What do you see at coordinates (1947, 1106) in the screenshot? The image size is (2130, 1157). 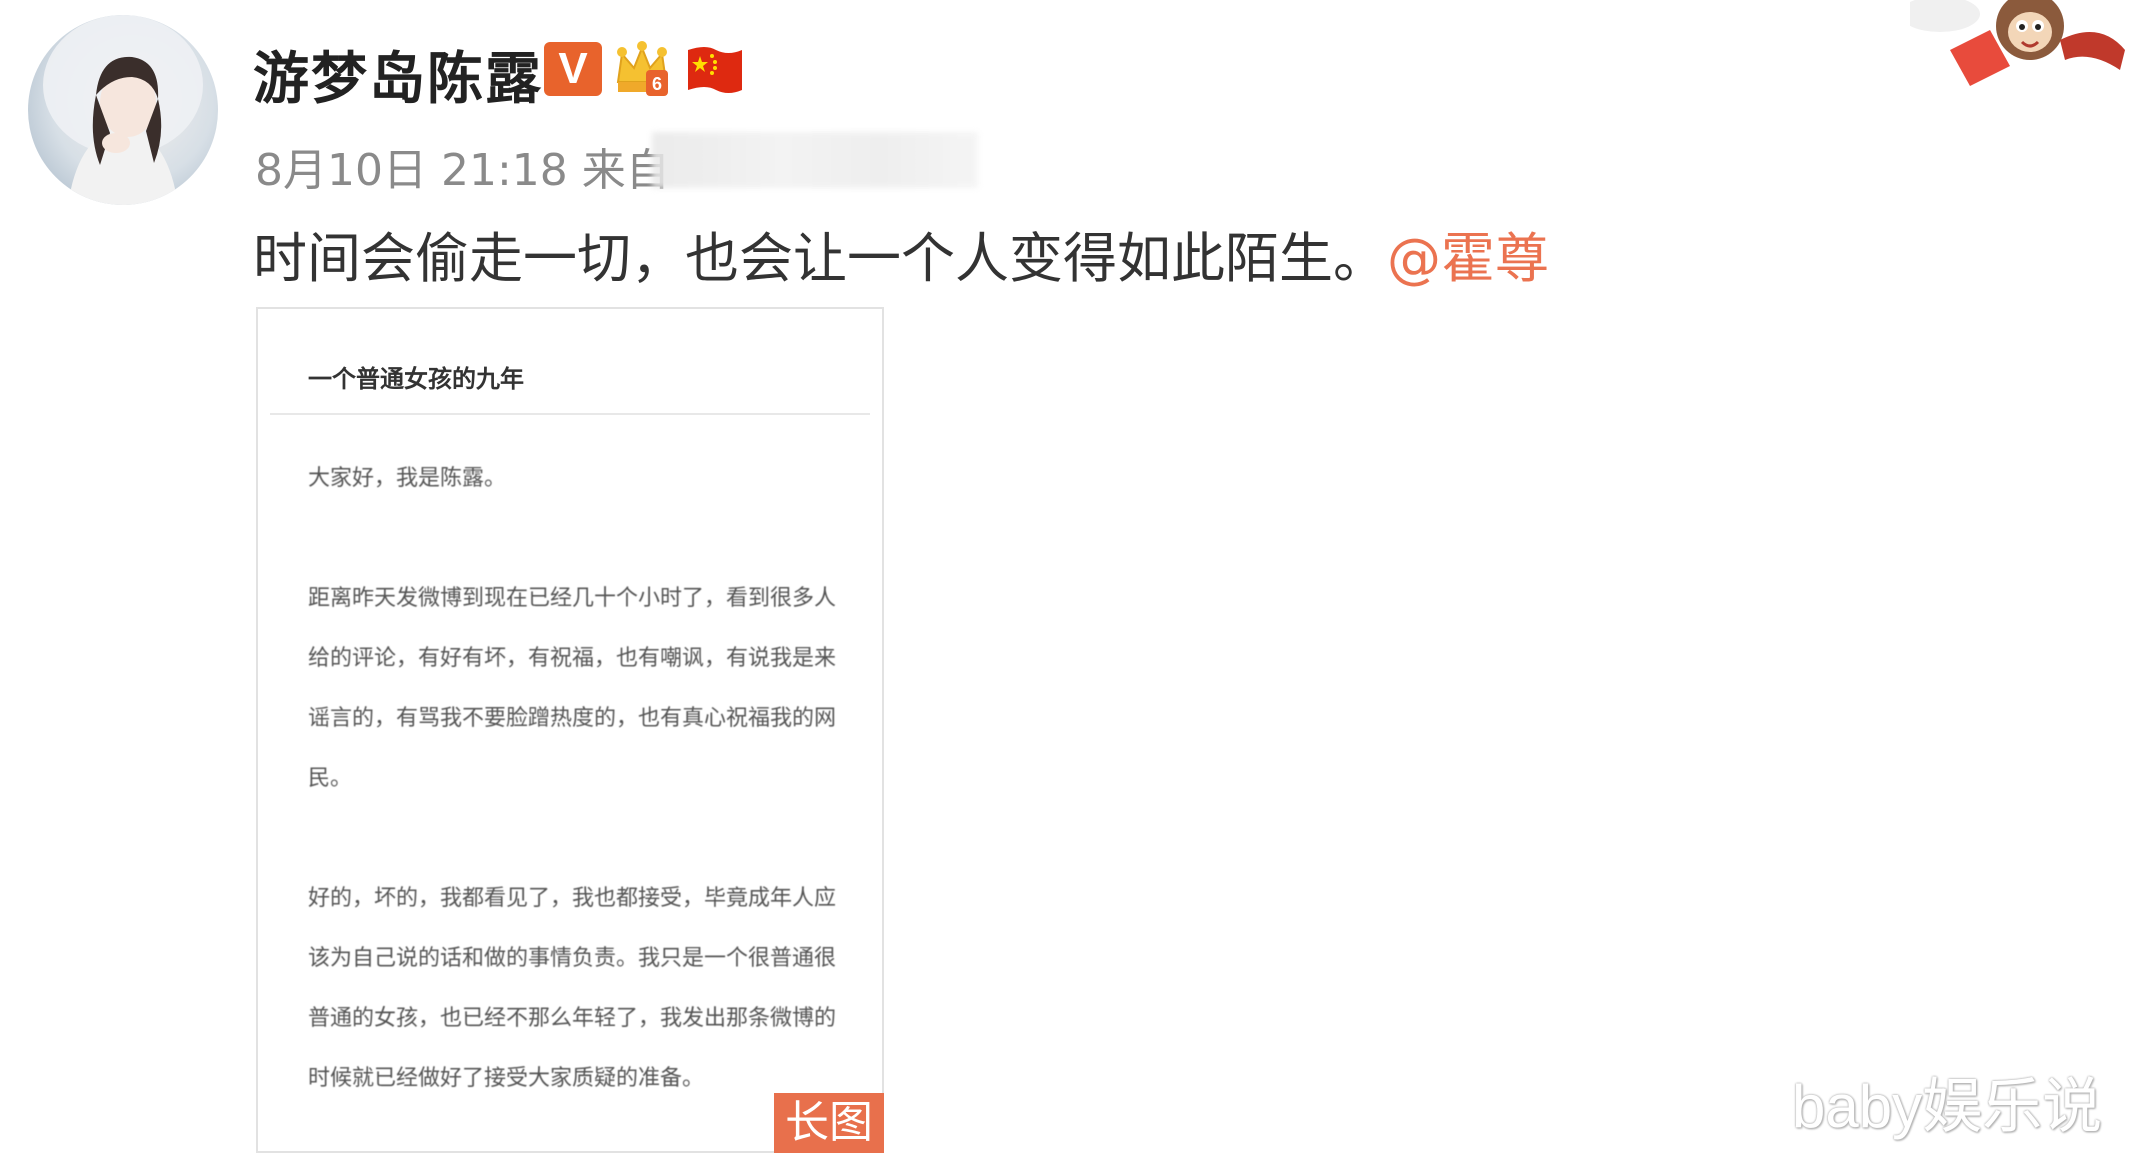 I see `watermark: baby娱乐说` at bounding box center [1947, 1106].